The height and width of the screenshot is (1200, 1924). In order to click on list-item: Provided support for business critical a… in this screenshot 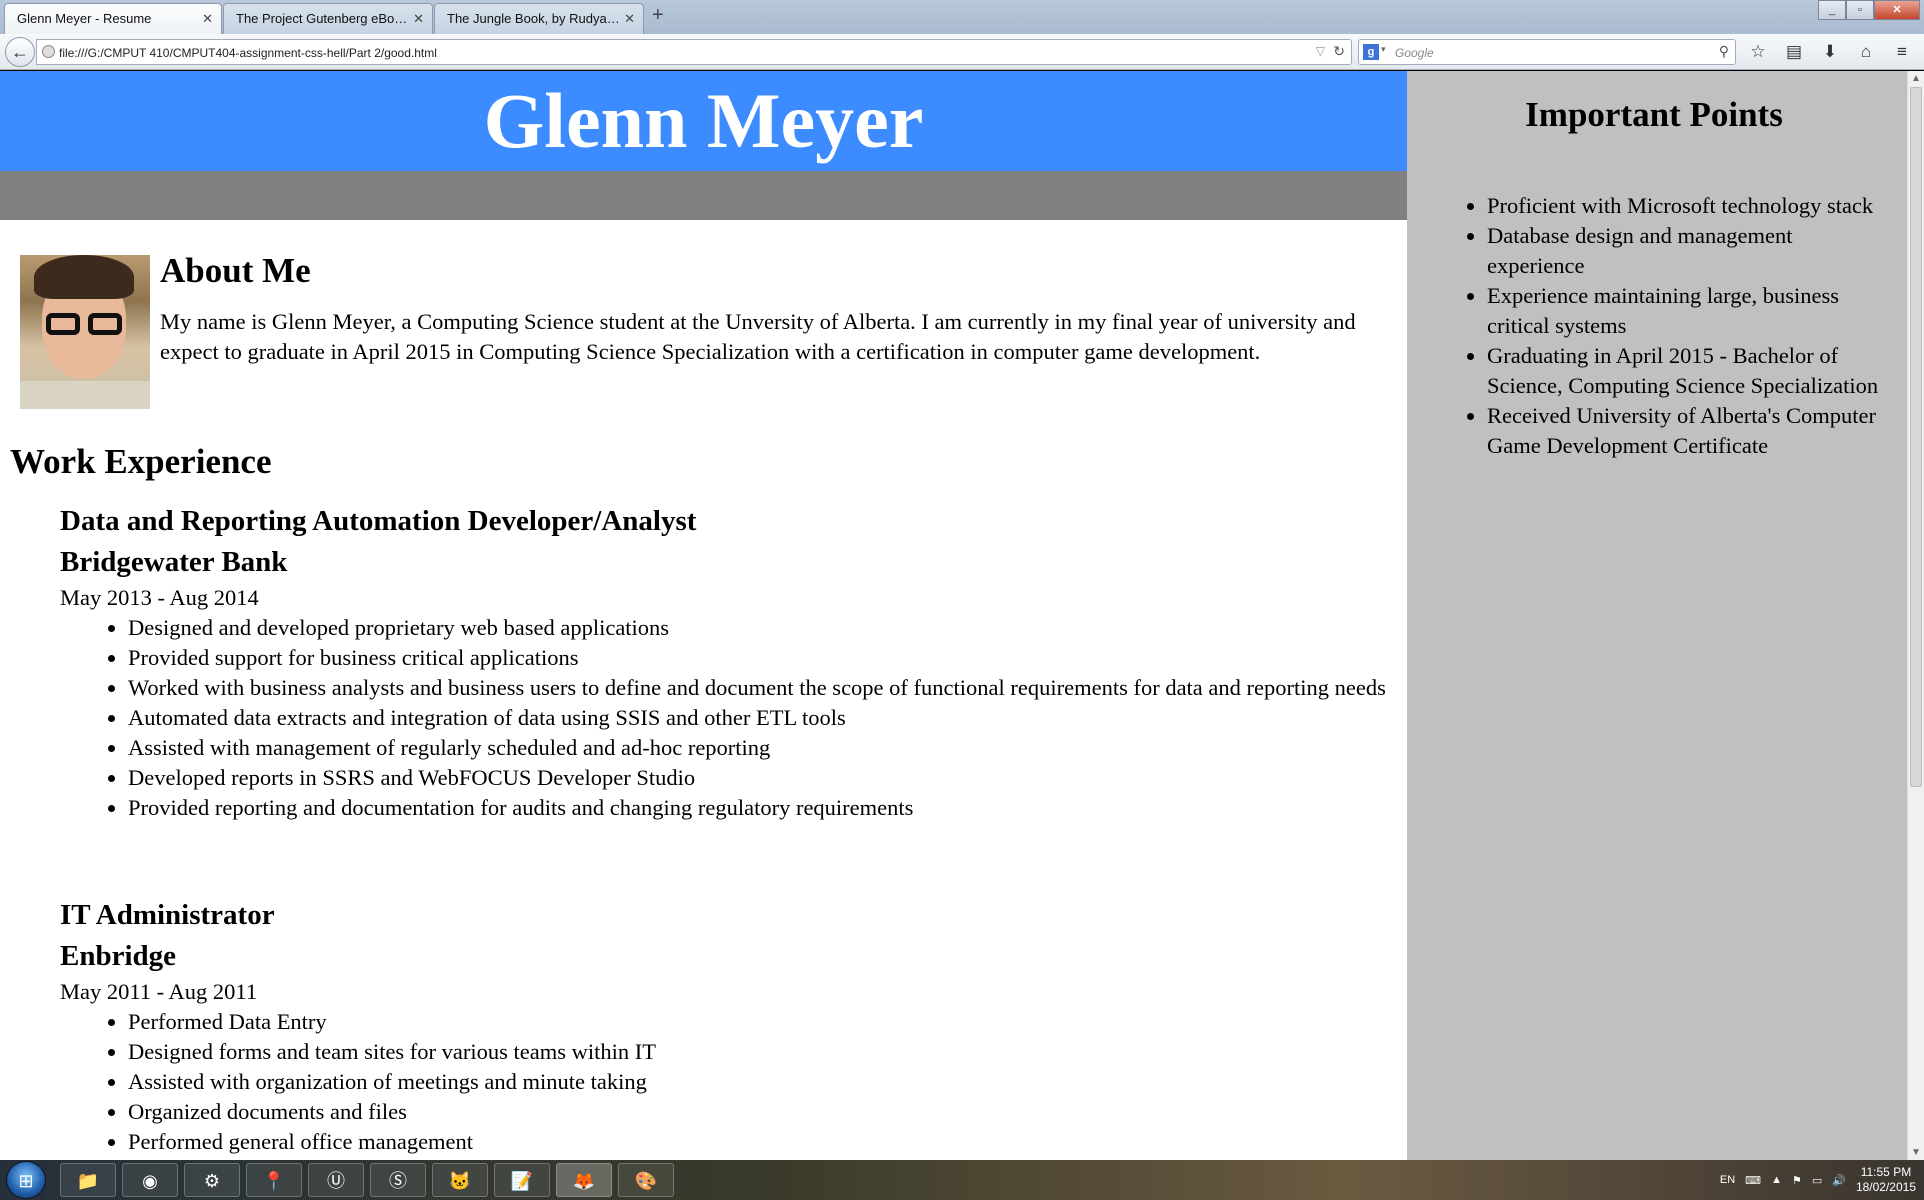, I will do `click(758, 658)`.